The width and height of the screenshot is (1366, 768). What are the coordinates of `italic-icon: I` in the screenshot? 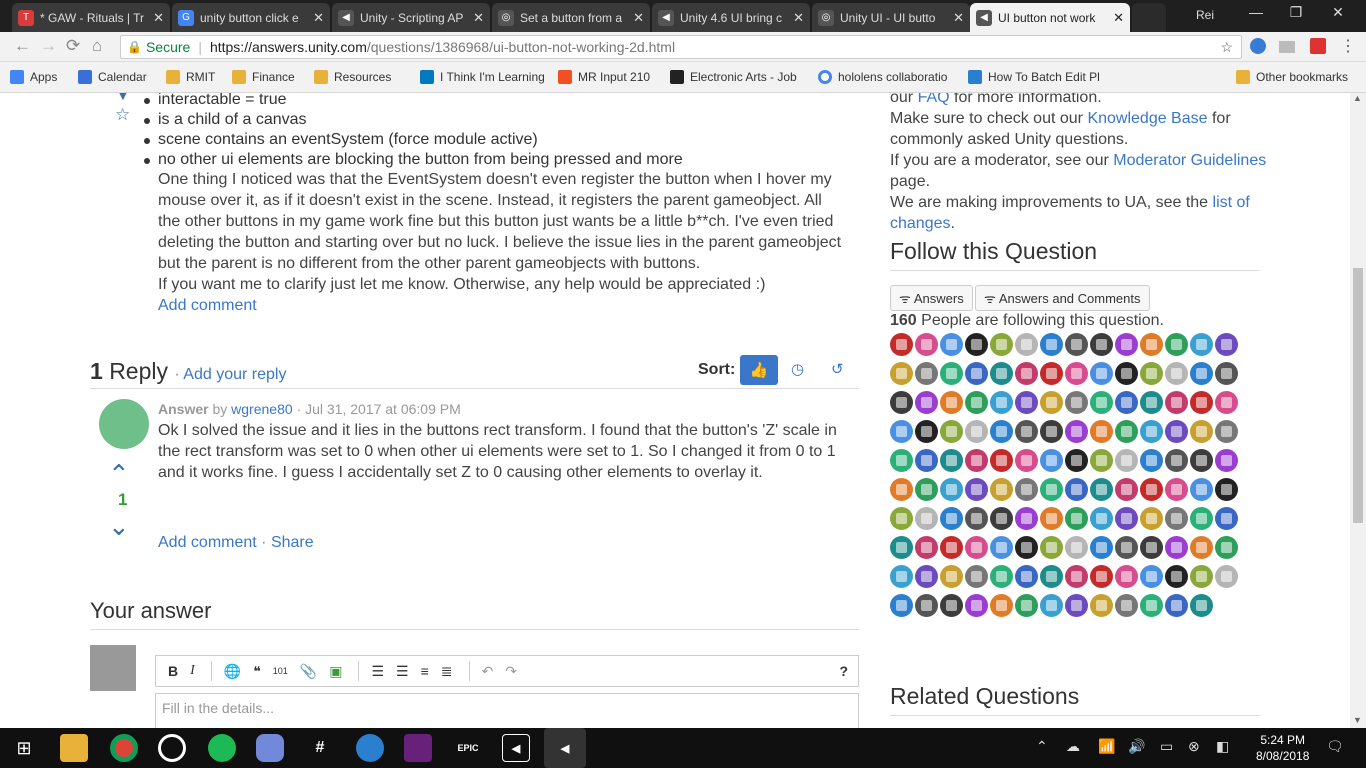 It's located at (192, 671).